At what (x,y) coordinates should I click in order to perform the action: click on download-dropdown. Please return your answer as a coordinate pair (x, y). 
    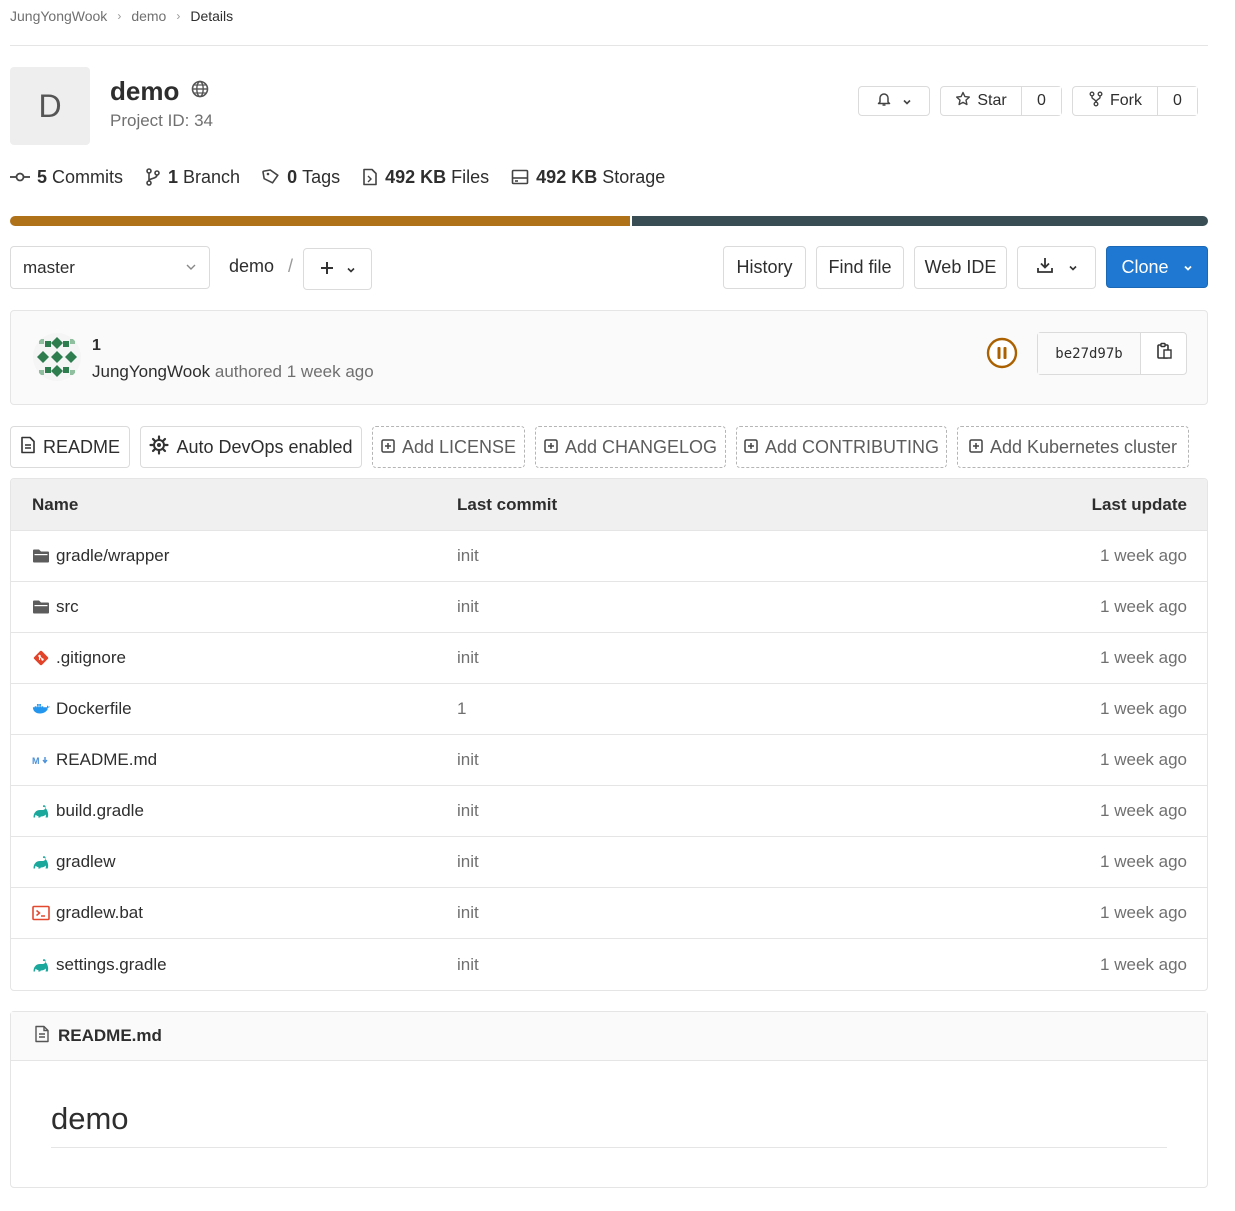
    Looking at the image, I should click on (1056, 267).